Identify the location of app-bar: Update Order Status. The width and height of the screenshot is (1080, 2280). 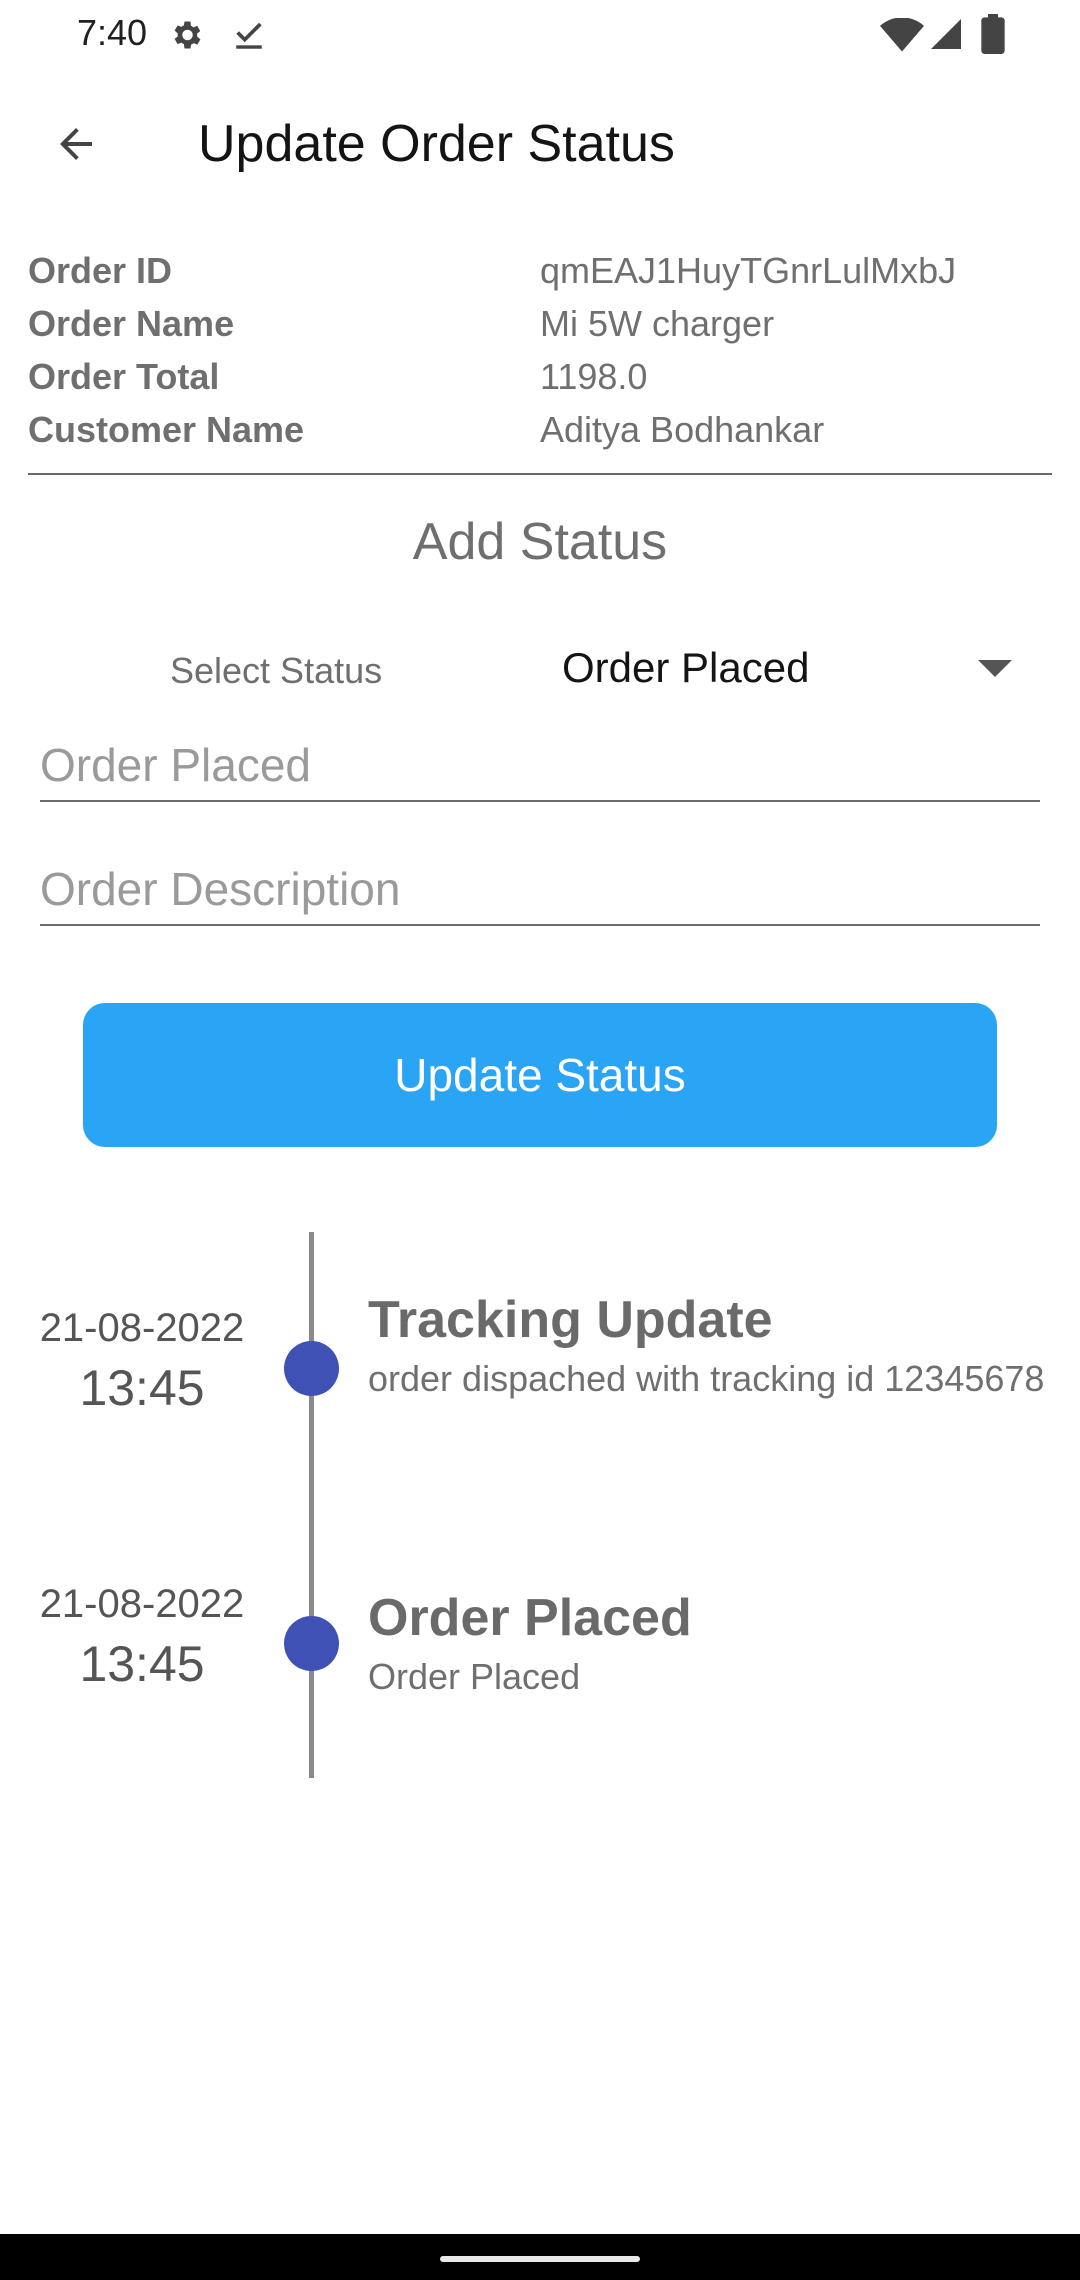
(540, 145).